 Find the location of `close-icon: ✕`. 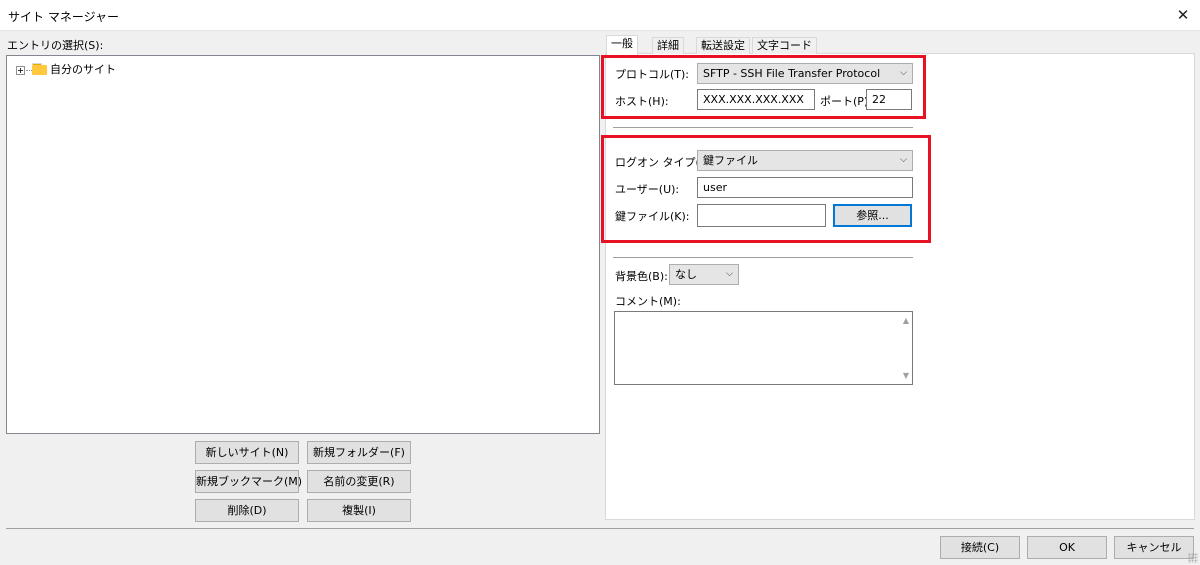

close-icon: ✕ is located at coordinates (1183, 15).